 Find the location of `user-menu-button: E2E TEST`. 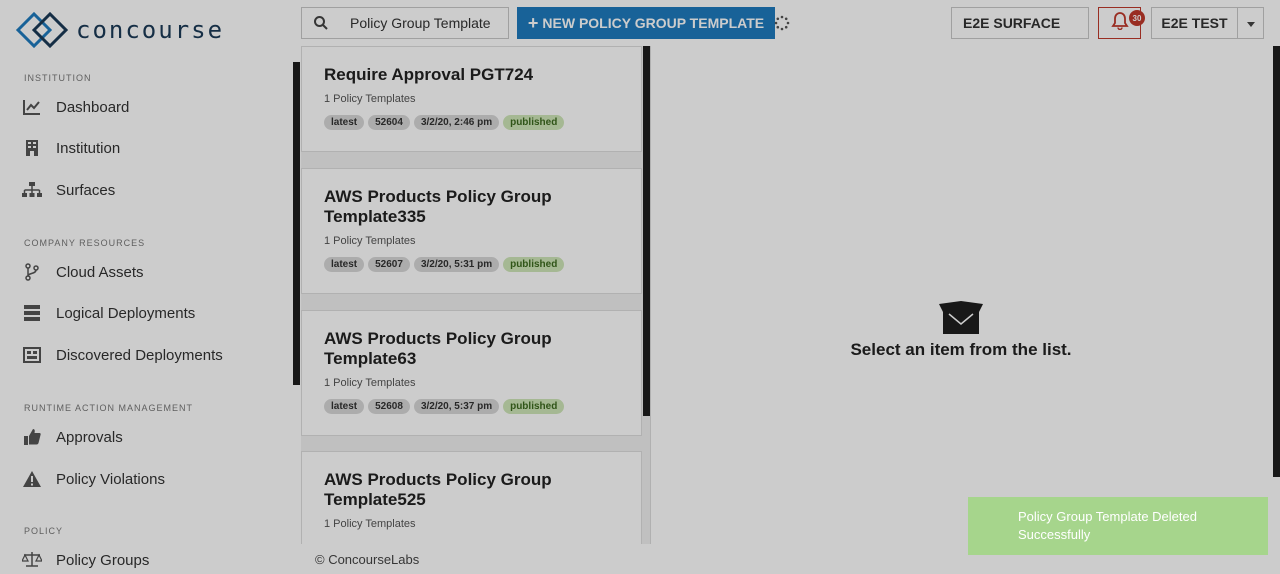

user-menu-button: E2E TEST is located at coordinates (1194, 23).